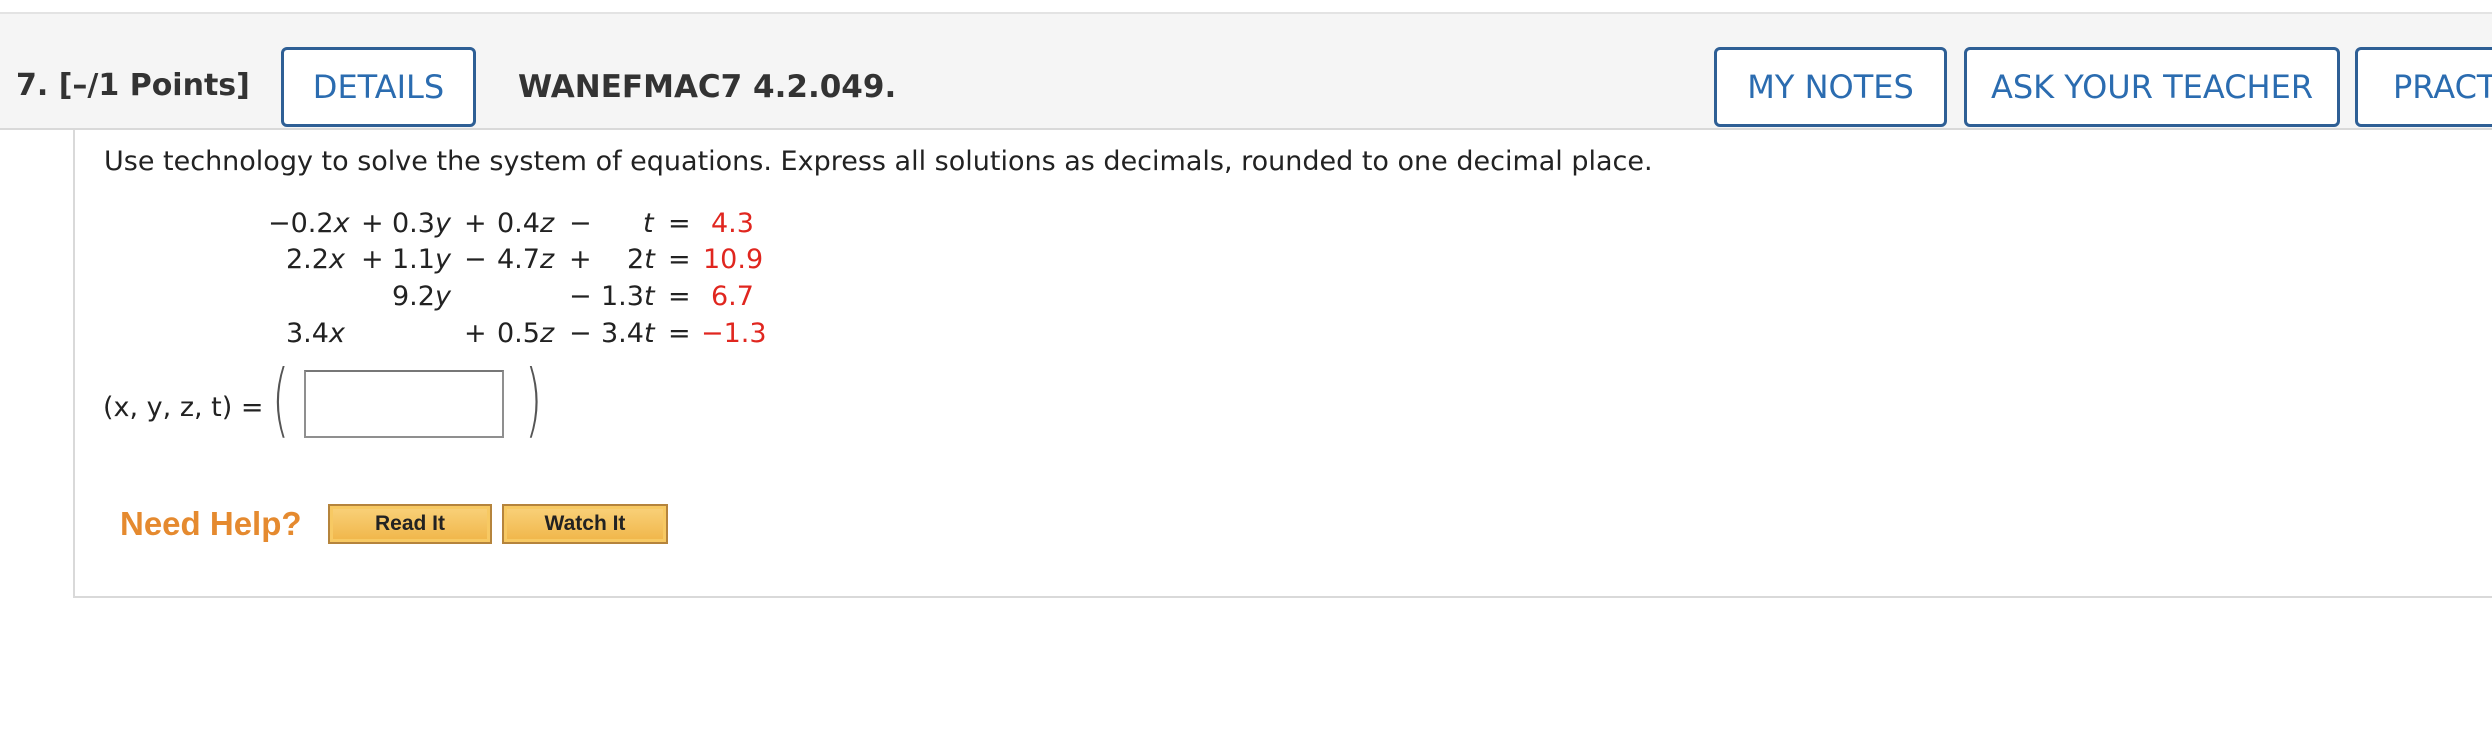 The width and height of the screenshot is (2492, 741). Describe the element at coordinates (734, 333) in the screenshot. I see `rhs-value: −1.3` at that location.